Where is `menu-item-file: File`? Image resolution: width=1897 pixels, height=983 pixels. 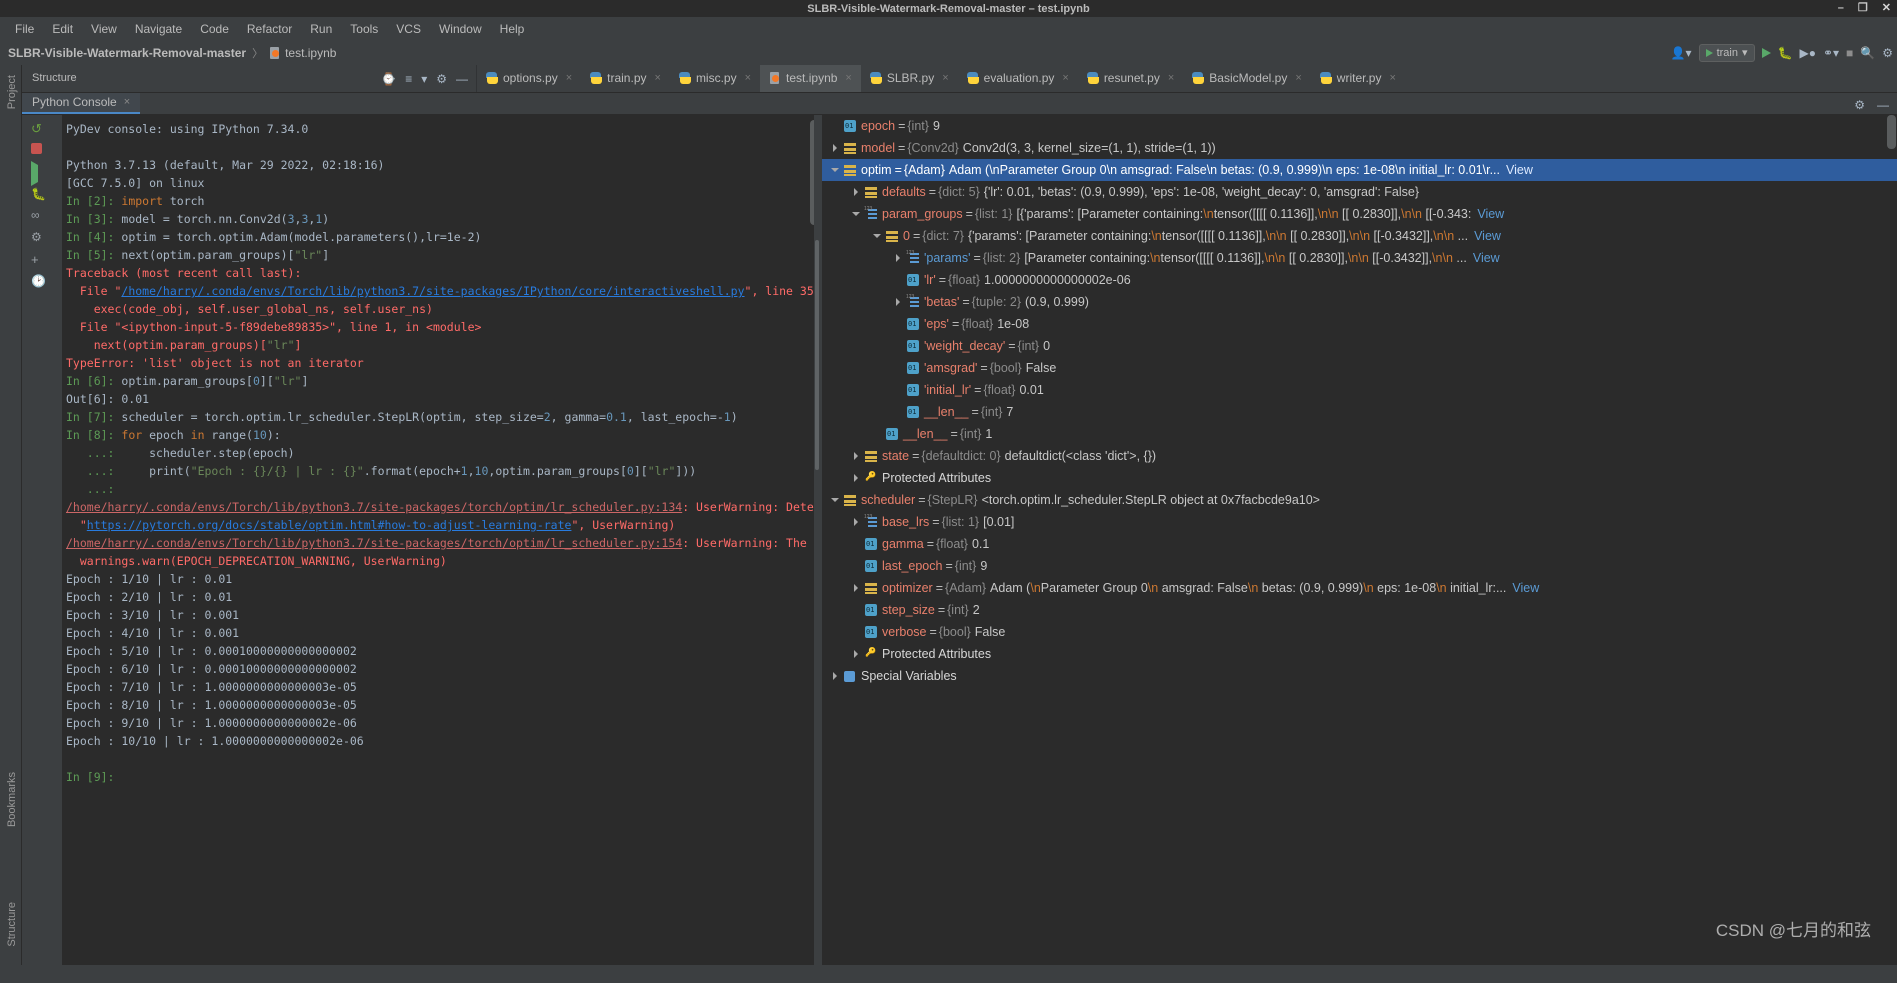 menu-item-file: File is located at coordinates (24, 29).